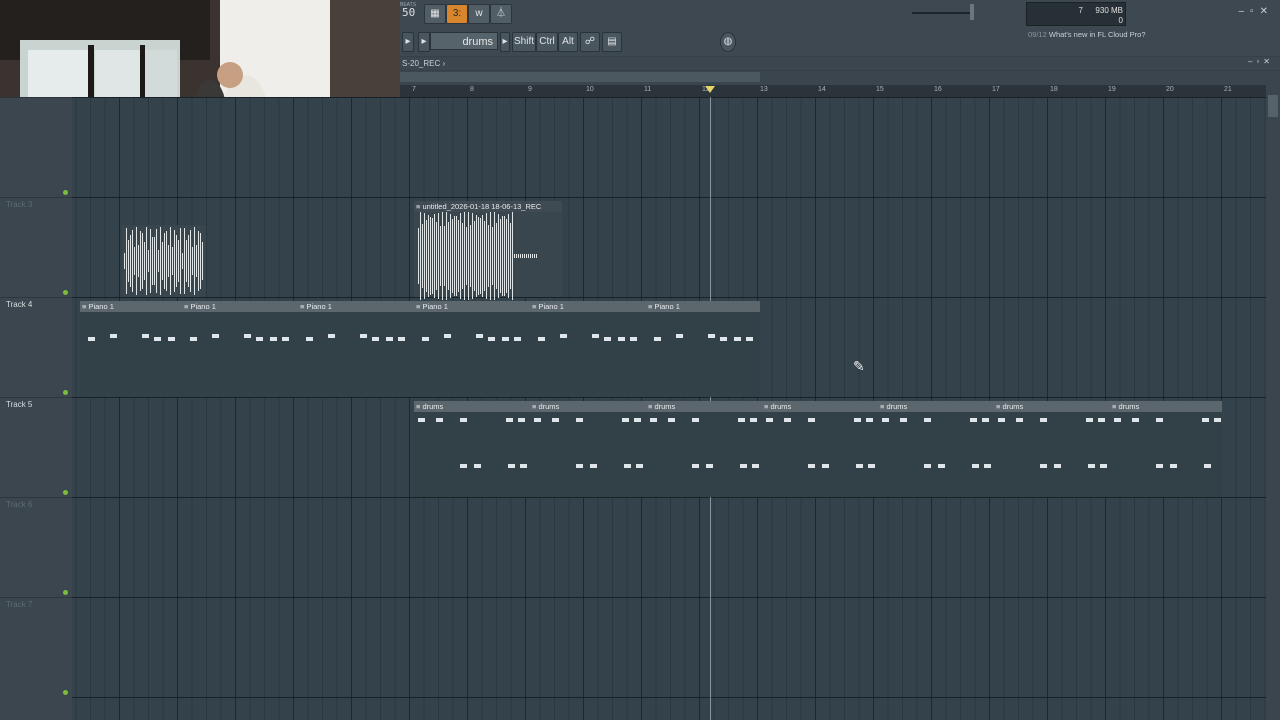 The image size is (1280, 720). What do you see at coordinates (472, 89) in the screenshot?
I see `bar-number: 8` at bounding box center [472, 89].